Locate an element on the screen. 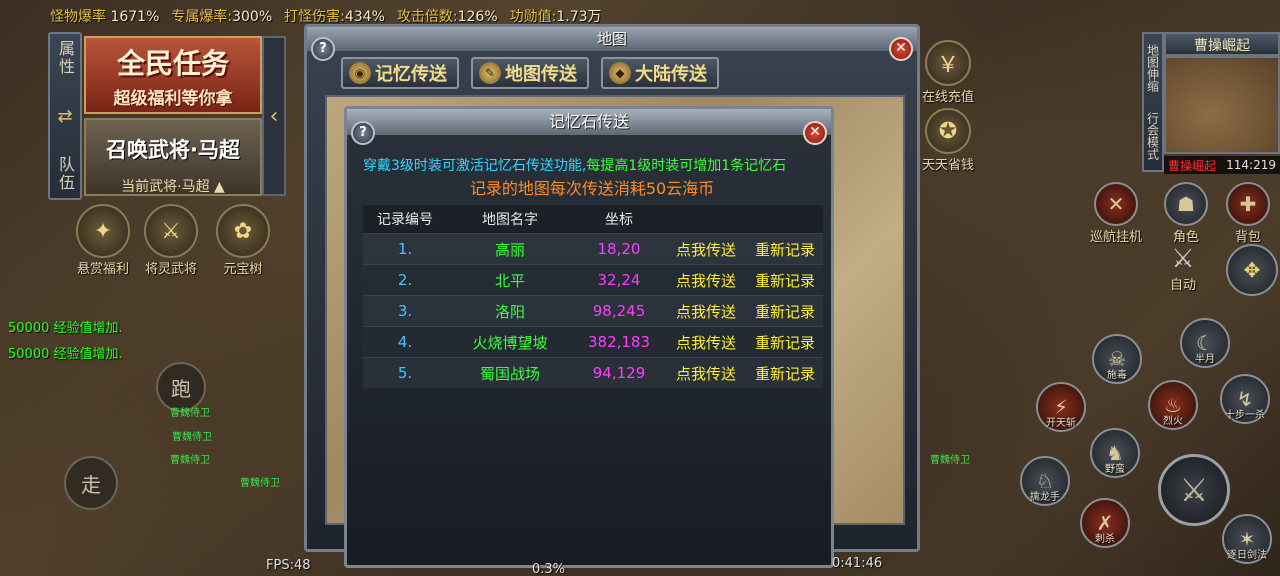  map-tabs: ◉ 记忆传送 ✎ 地图传送 ◆ 大陆传送 is located at coordinates (530, 73).